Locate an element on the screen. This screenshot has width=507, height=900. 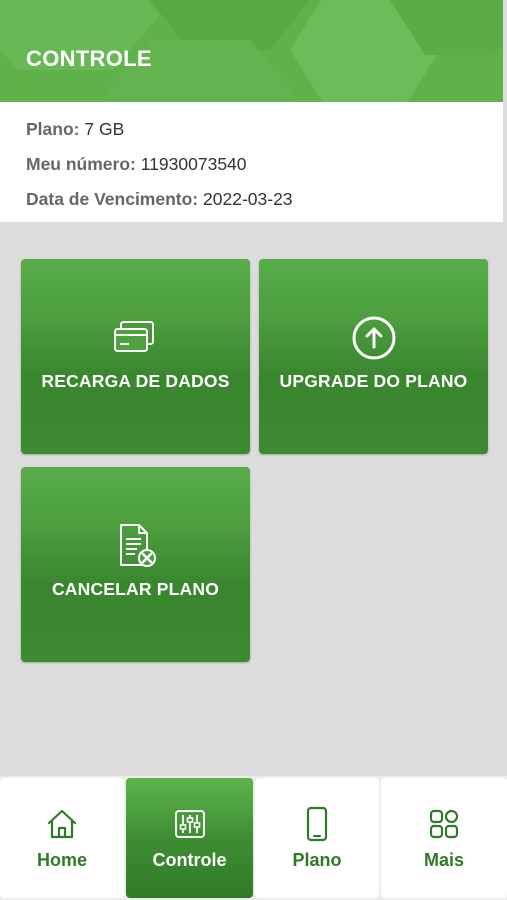
number-row: Meu número: 11930073540 is located at coordinates (264, 171).